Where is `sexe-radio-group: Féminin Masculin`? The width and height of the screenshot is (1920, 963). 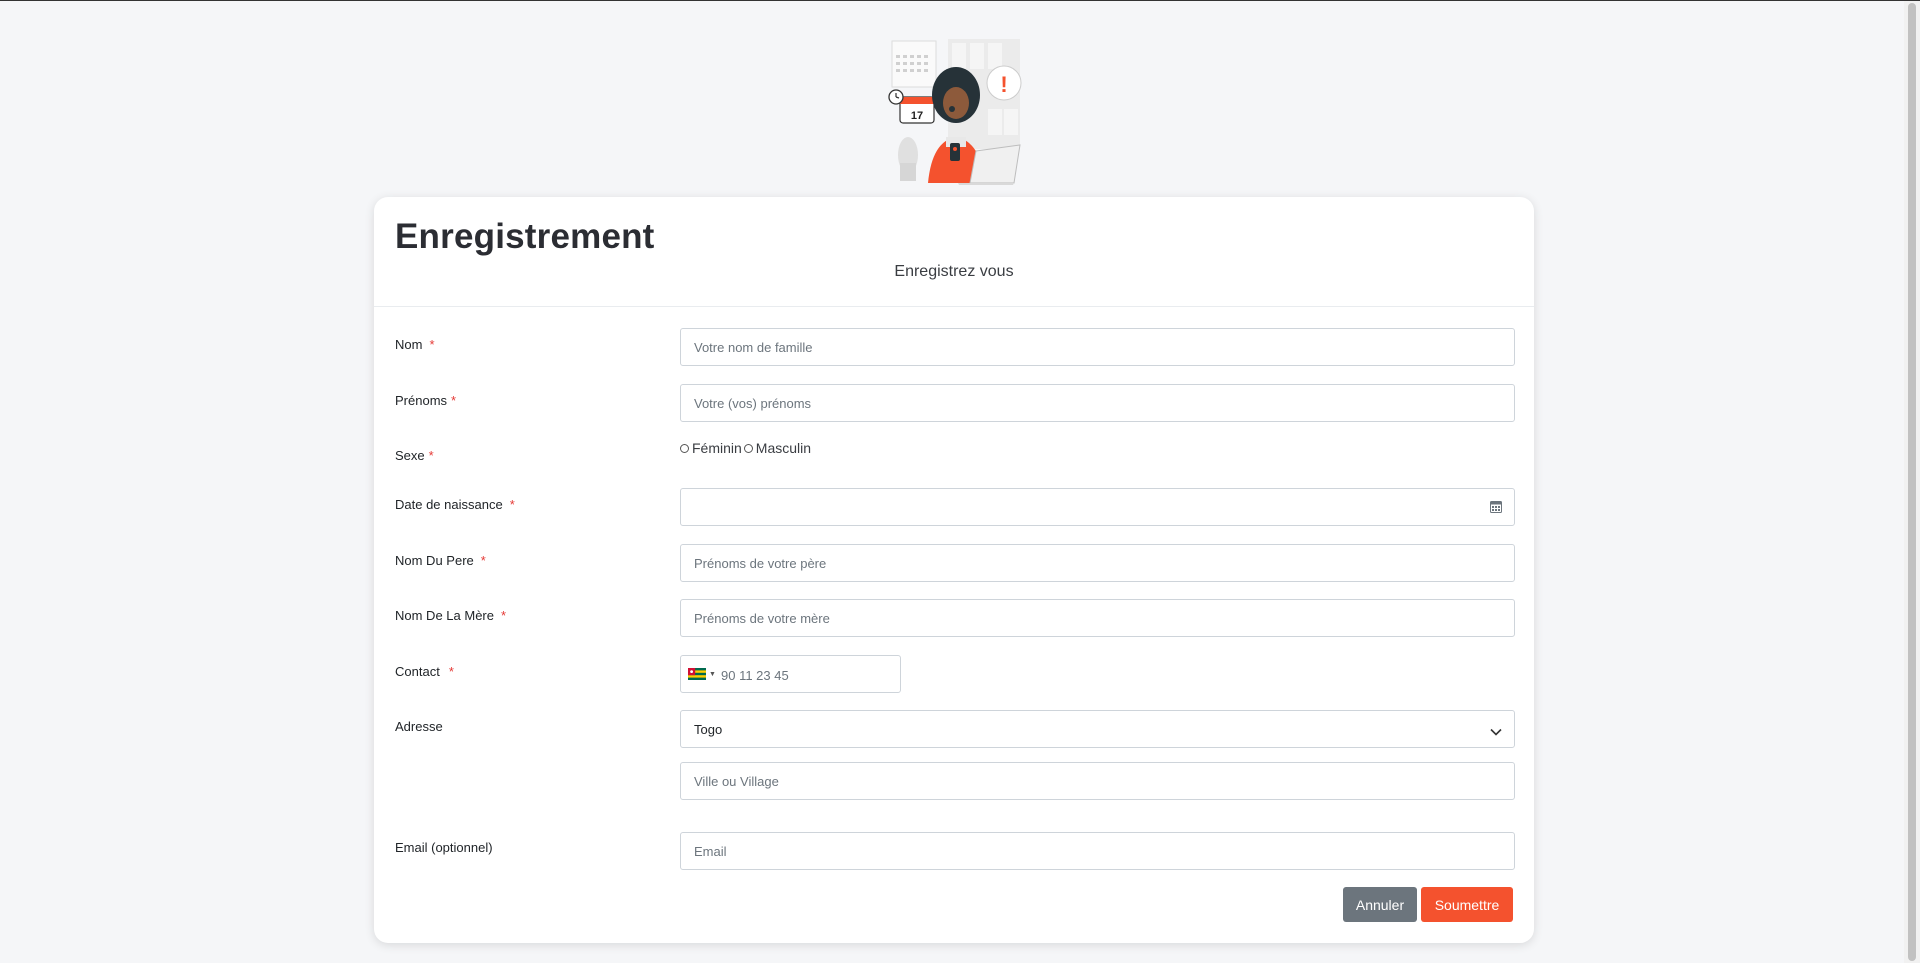
sexe-radio-group: Féminin Masculin is located at coordinates (746, 448).